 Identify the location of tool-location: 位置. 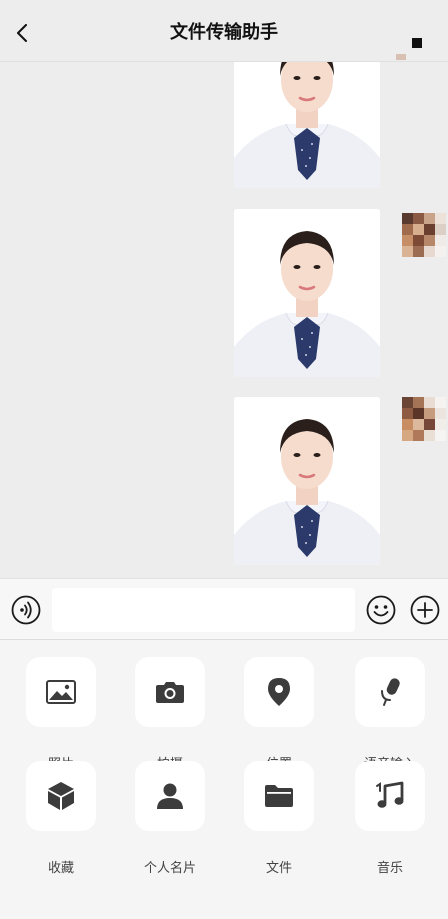
(279, 714).